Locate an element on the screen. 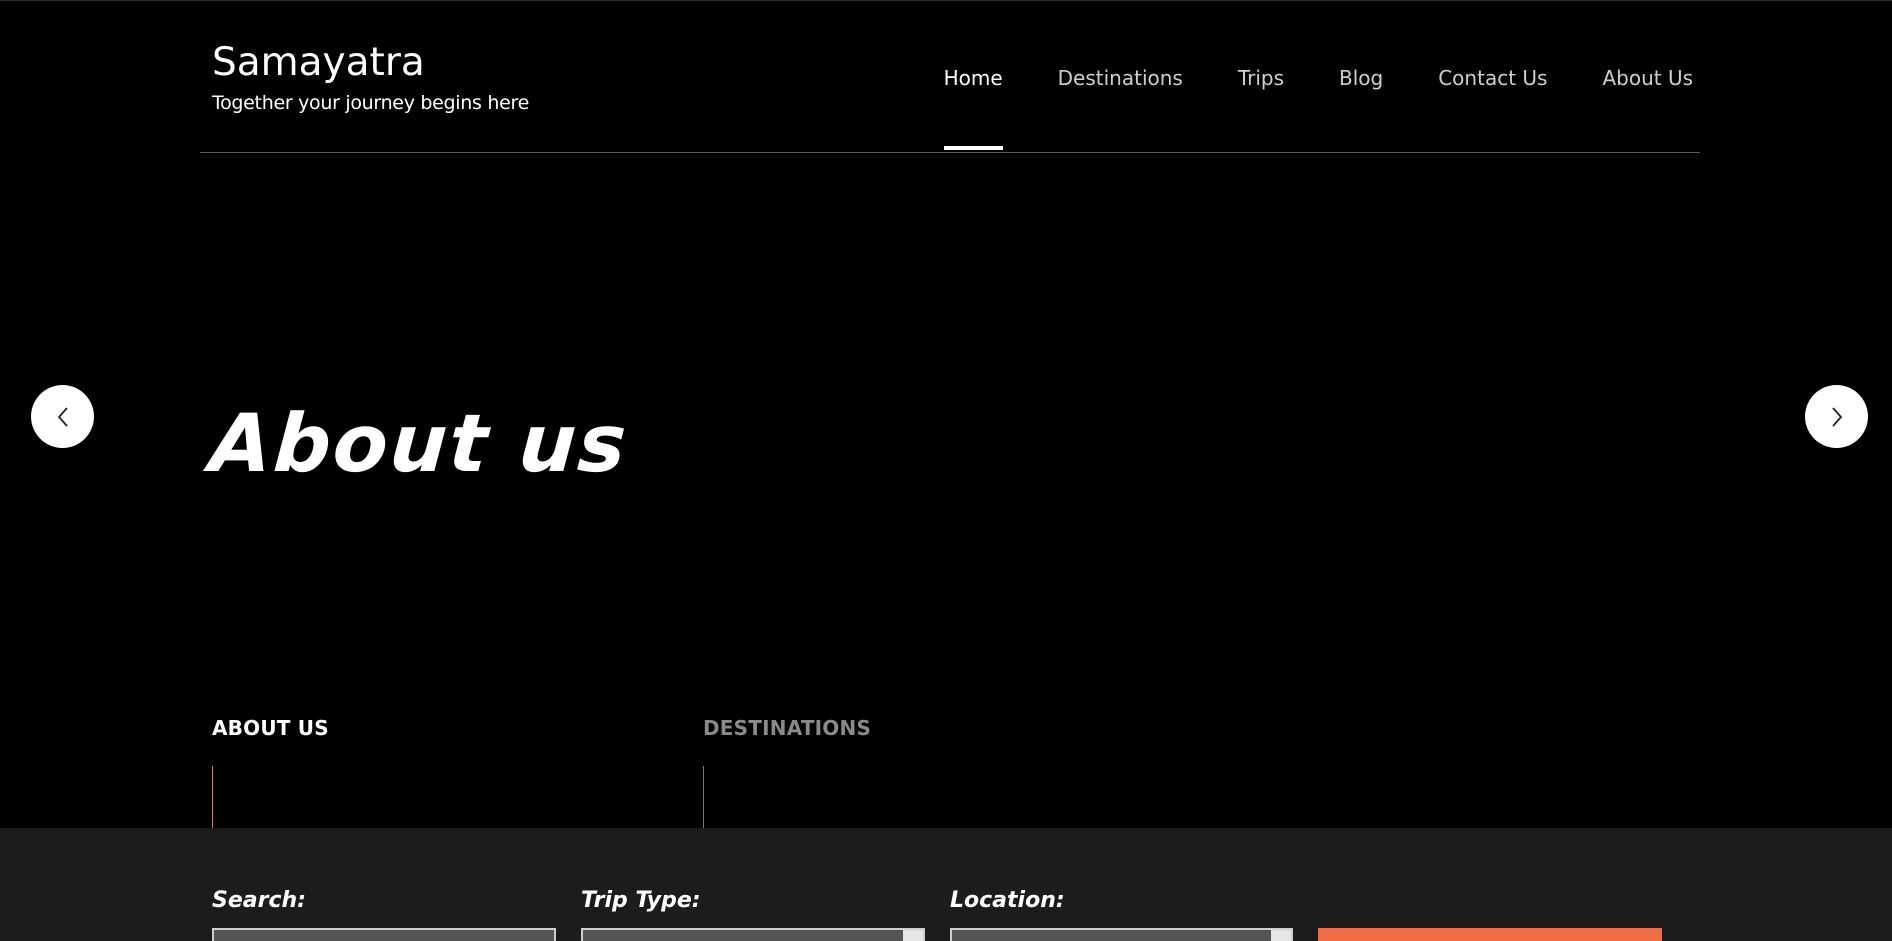 This screenshot has width=1892, height=941. nav-item-about-us: About Us is located at coordinates (1647, 78).